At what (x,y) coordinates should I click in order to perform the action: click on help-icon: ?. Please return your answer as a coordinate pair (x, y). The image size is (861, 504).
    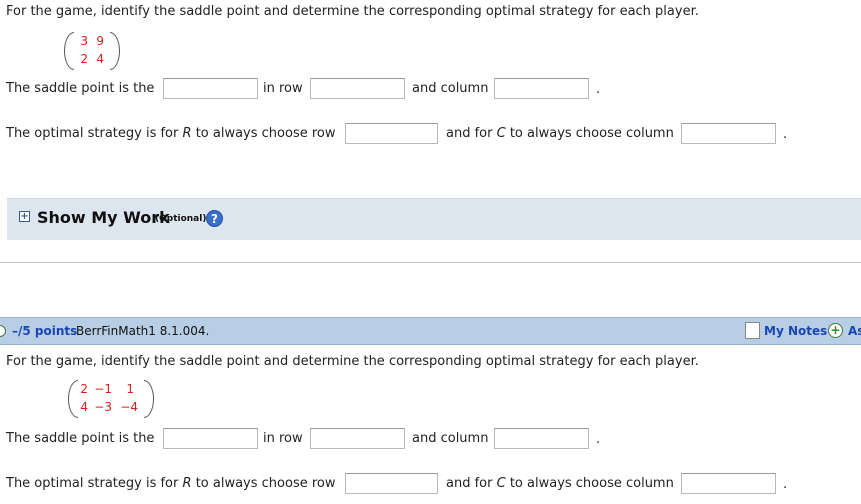
    Looking at the image, I should click on (214, 218).